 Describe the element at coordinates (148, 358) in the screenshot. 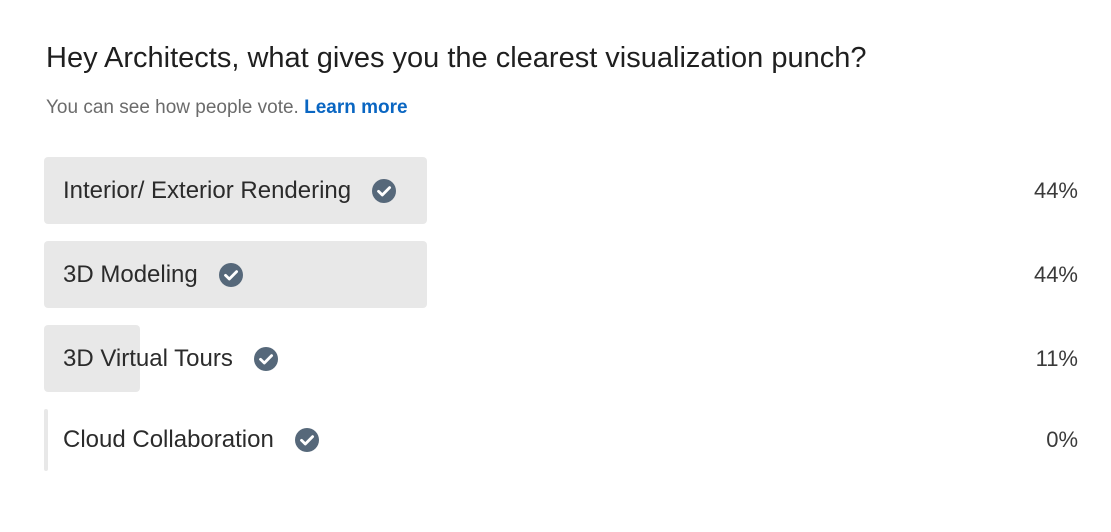

I see `poll-option-label: 3D Virtual Tours` at that location.